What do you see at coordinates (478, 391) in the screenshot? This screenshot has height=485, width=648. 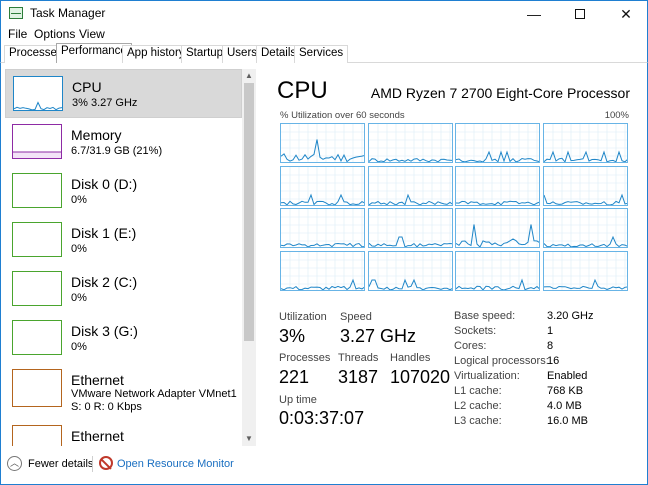 I see `l1-cache-label: L1 cache:` at bounding box center [478, 391].